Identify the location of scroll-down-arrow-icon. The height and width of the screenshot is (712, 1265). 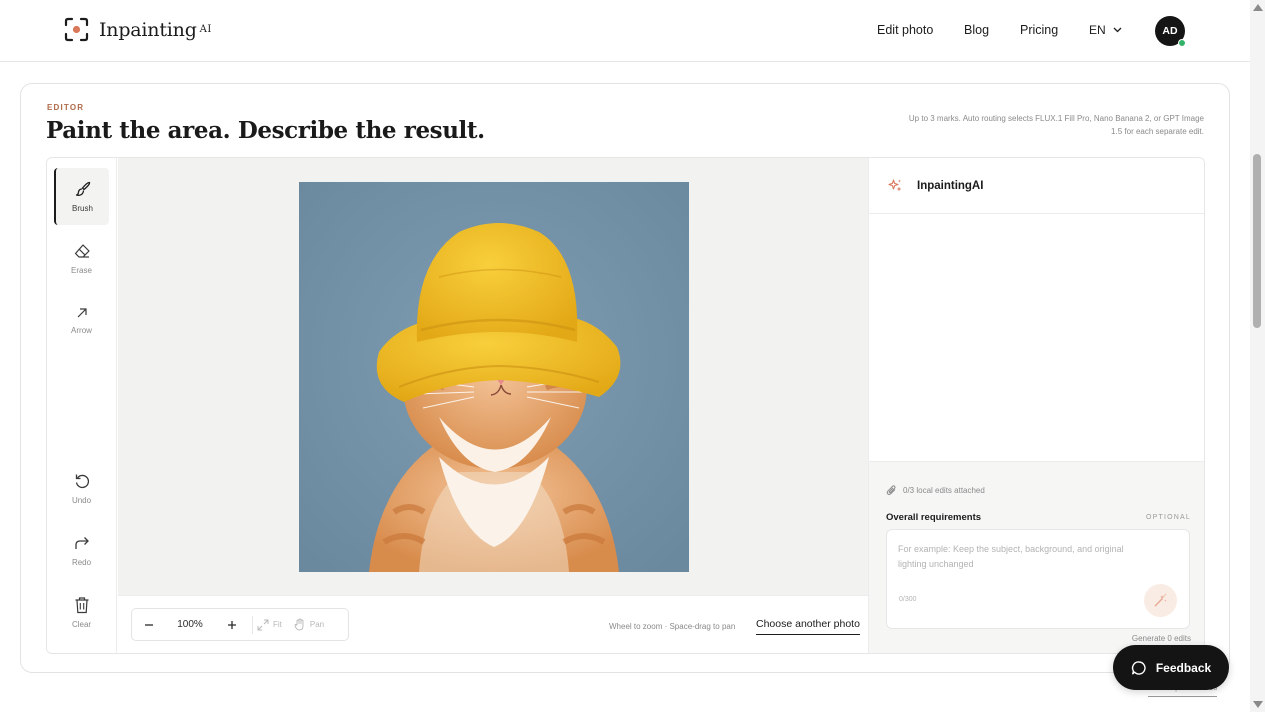
(1258, 704).